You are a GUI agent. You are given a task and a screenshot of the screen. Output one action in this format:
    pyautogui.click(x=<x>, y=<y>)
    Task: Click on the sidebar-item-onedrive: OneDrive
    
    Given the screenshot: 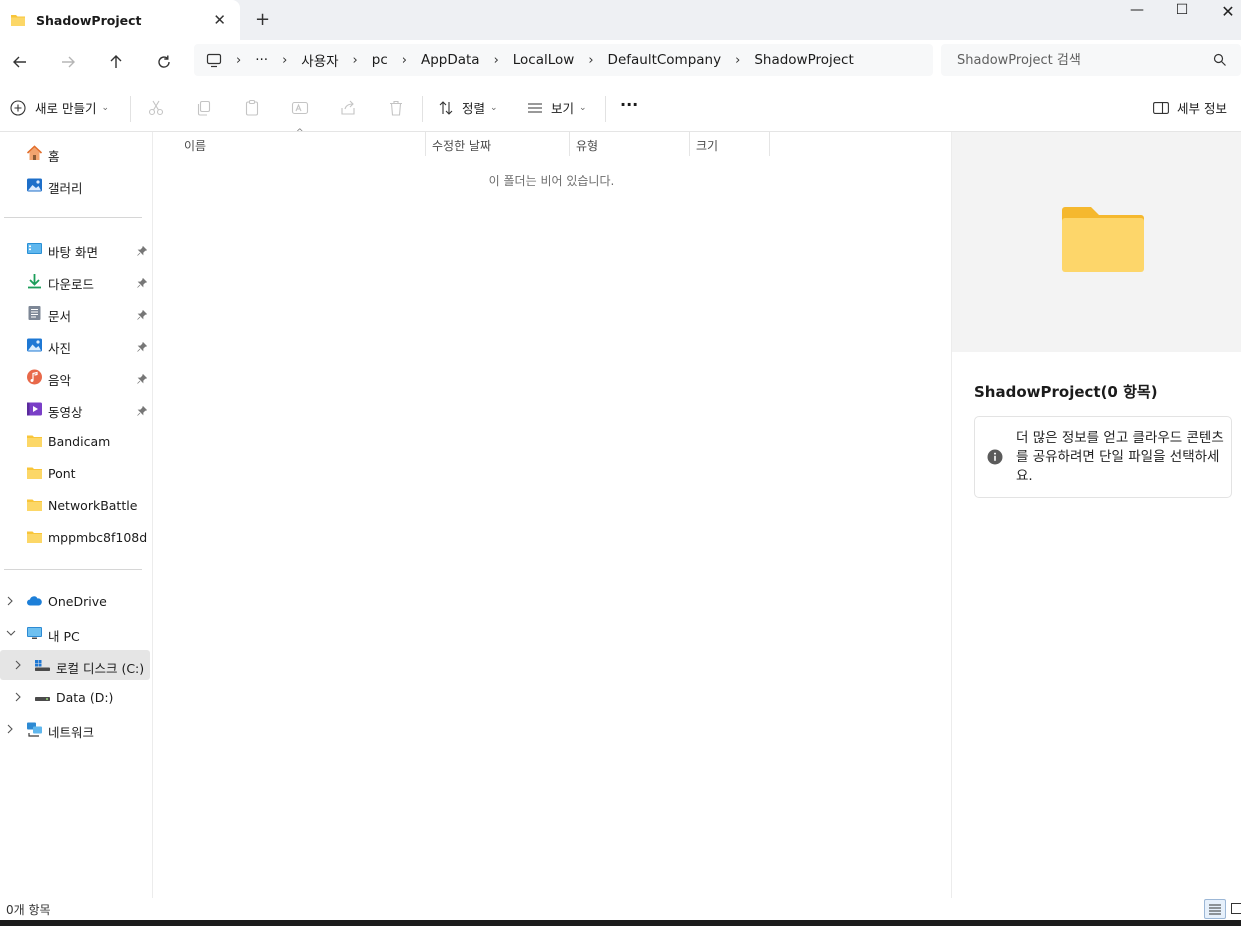 What is the action you would take?
    pyautogui.click(x=75, y=601)
    